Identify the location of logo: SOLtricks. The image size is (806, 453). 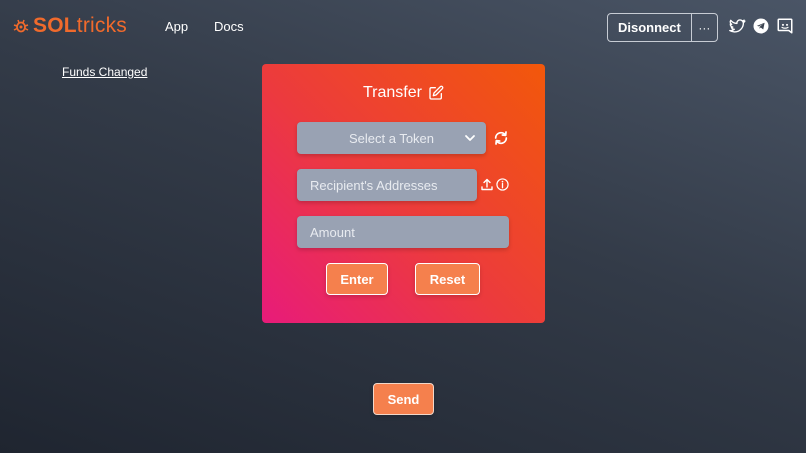
(70, 26).